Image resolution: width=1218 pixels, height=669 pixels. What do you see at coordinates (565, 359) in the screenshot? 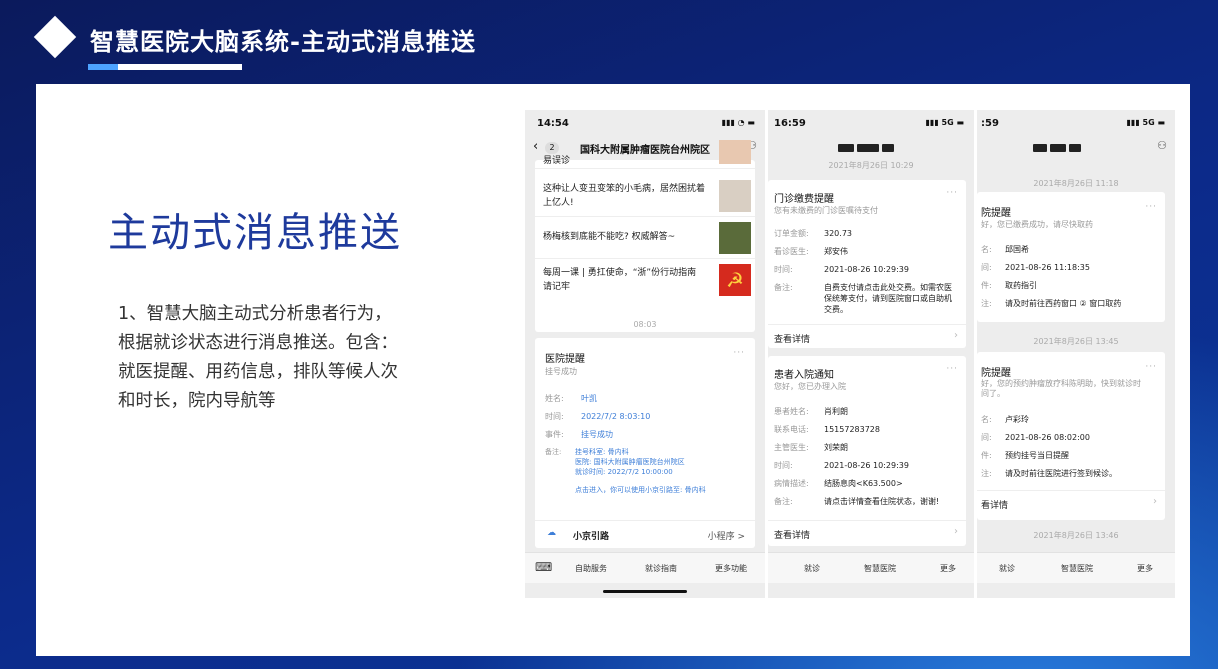
I see `card-title: 医院提醒` at bounding box center [565, 359].